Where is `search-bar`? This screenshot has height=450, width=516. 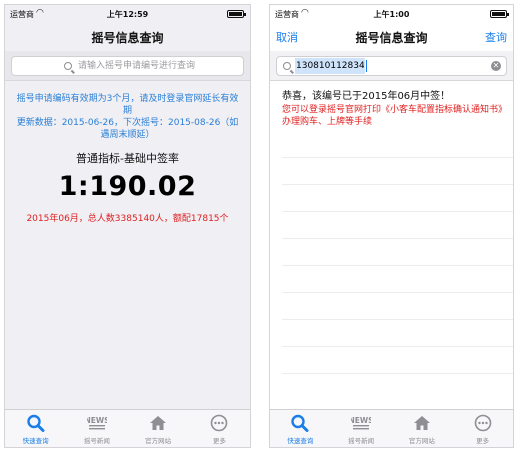
search-bar is located at coordinates (127, 66).